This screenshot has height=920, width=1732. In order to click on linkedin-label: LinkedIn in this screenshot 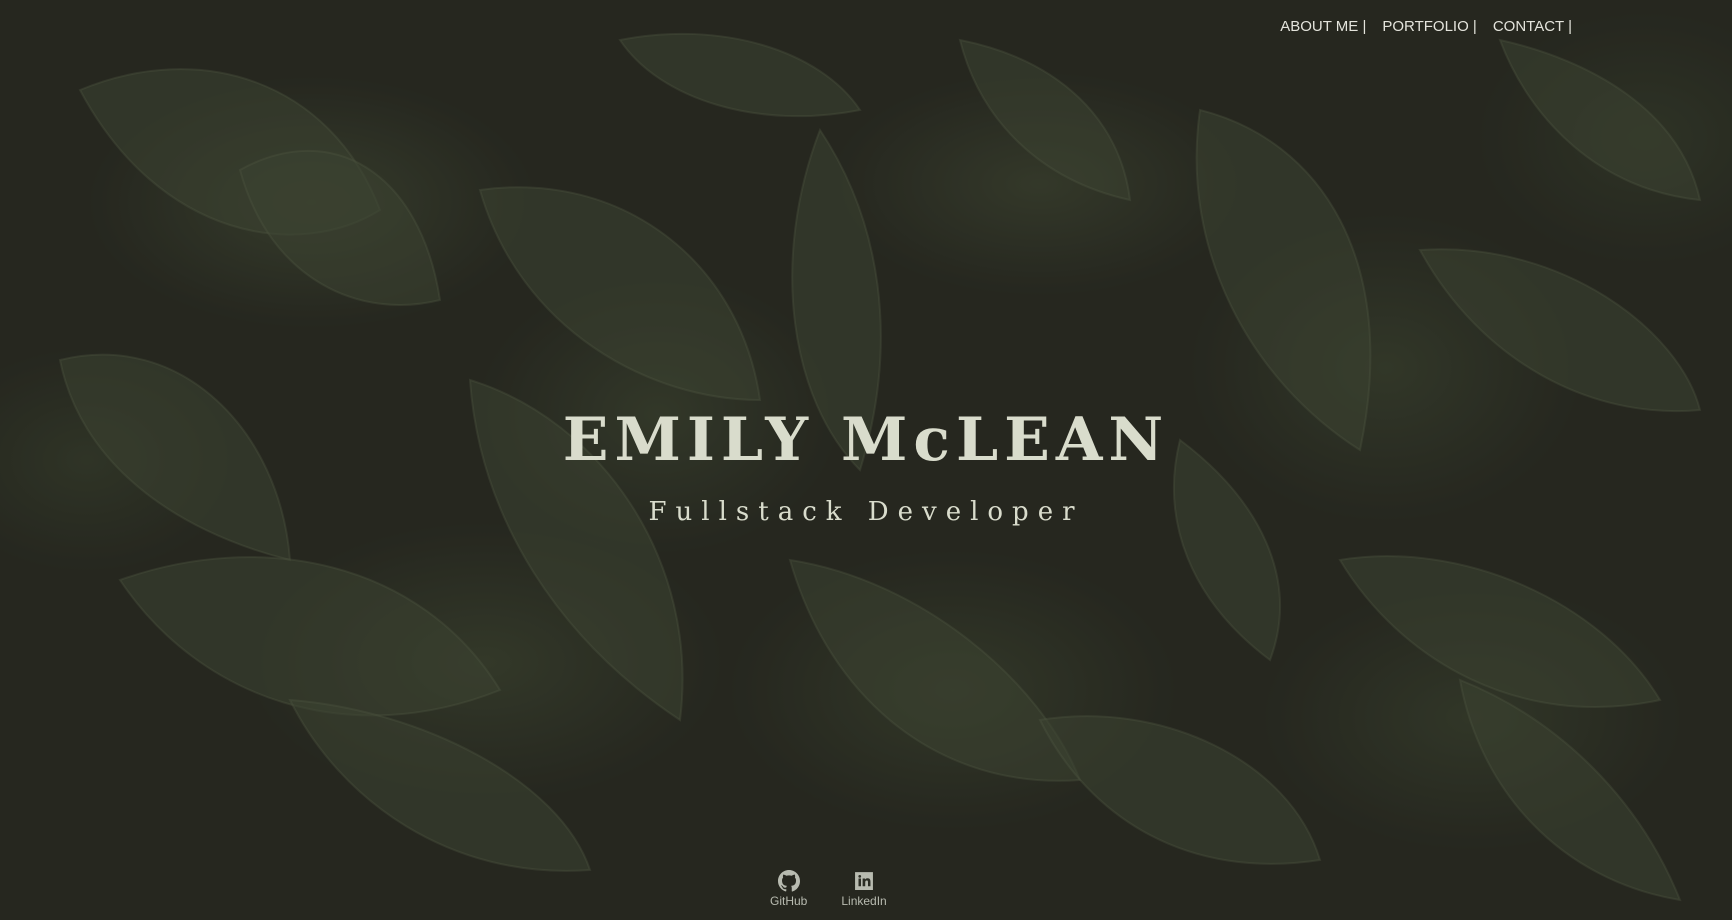, I will do `click(864, 901)`.